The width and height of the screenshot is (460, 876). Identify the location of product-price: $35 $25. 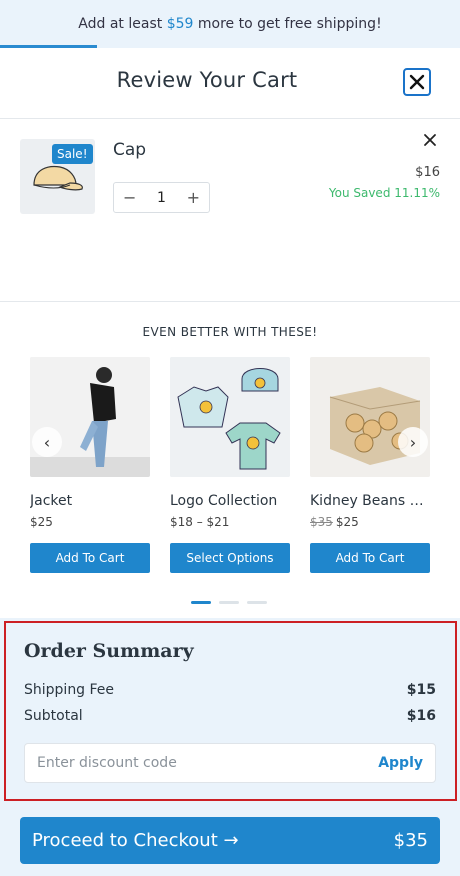
(370, 522).